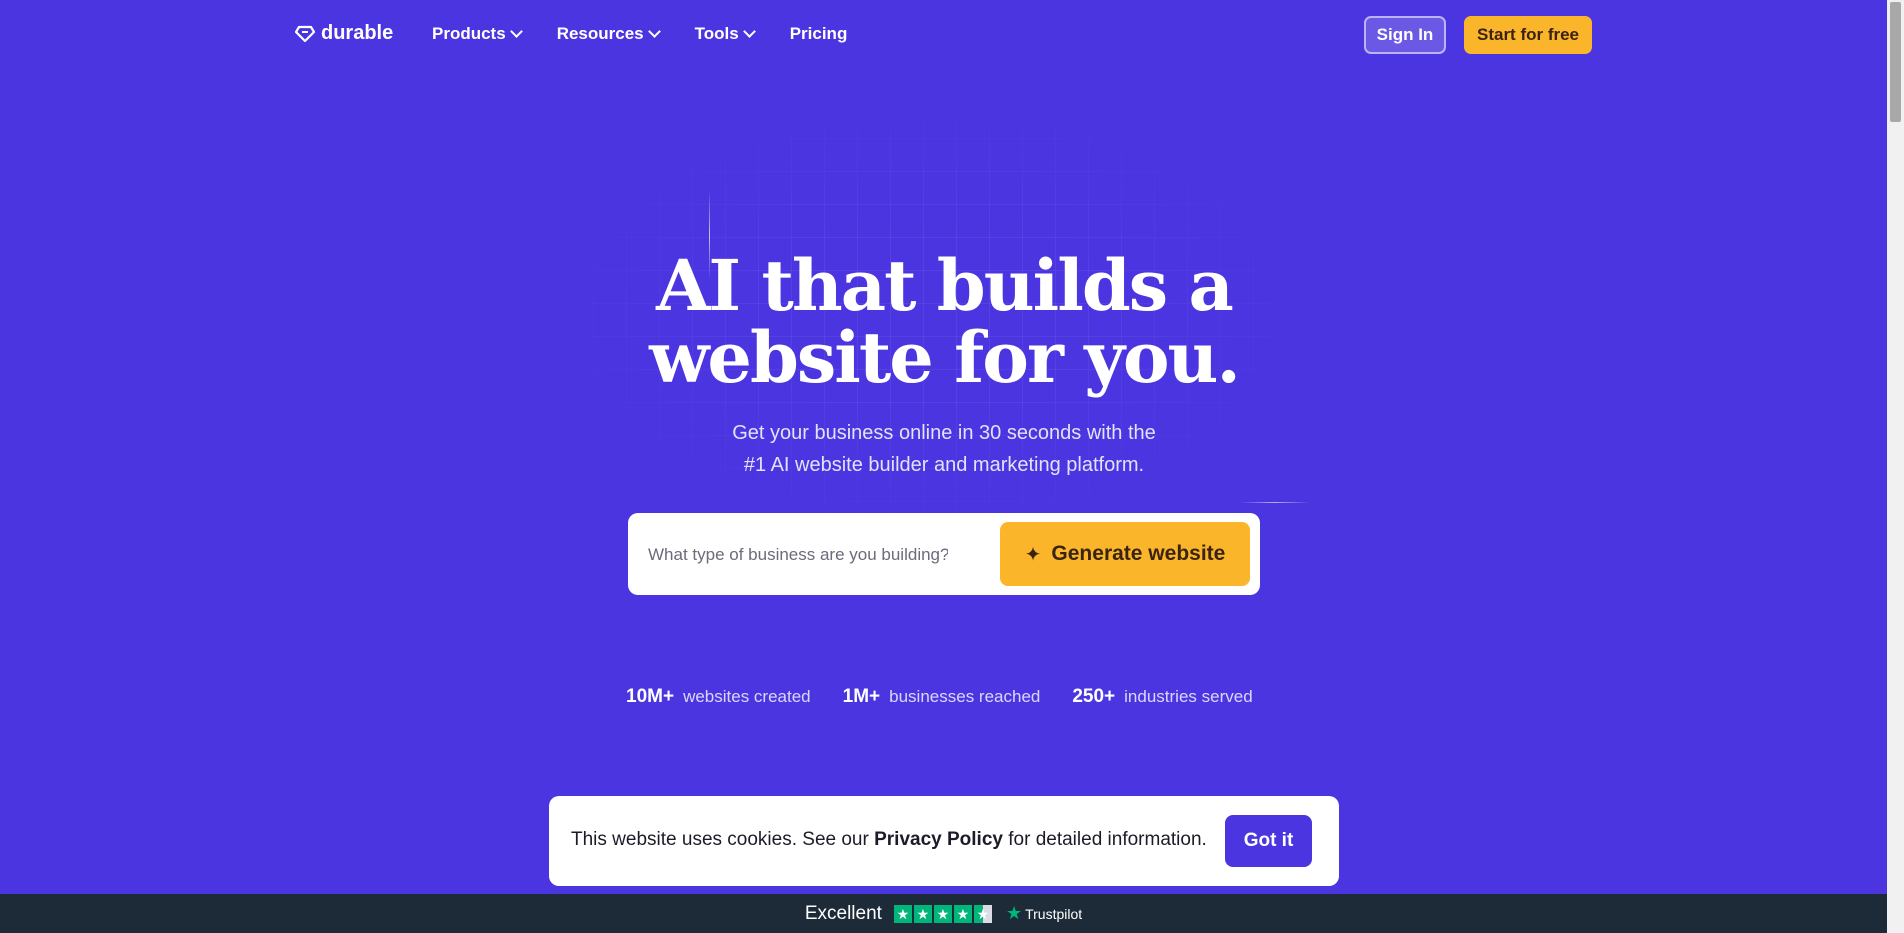 The height and width of the screenshot is (933, 1904). I want to click on stat-label: businesses reached, so click(965, 696).